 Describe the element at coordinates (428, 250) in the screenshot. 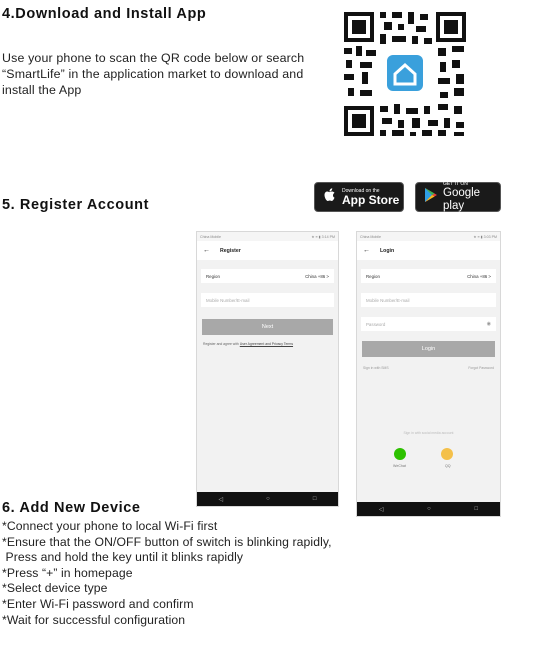

I see `login-header: ← Login` at that location.